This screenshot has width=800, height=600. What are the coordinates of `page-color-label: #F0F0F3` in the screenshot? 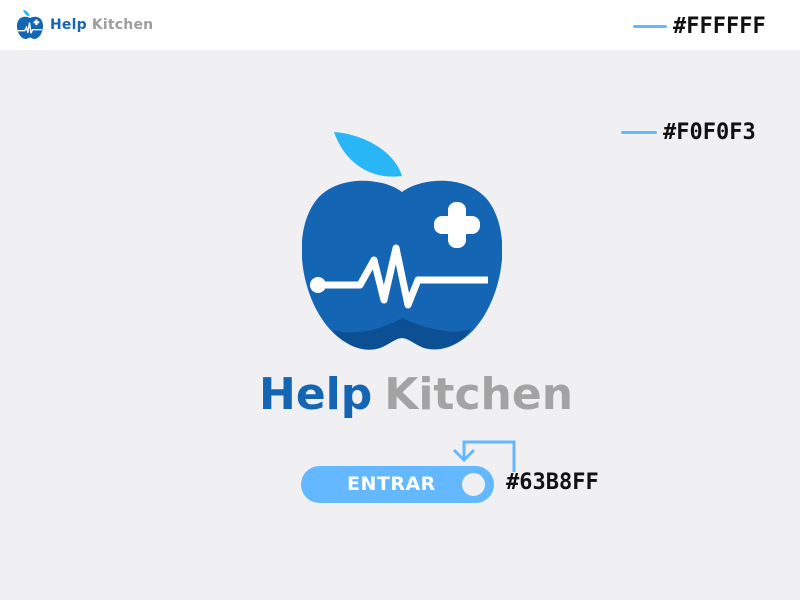 It's located at (709, 132).